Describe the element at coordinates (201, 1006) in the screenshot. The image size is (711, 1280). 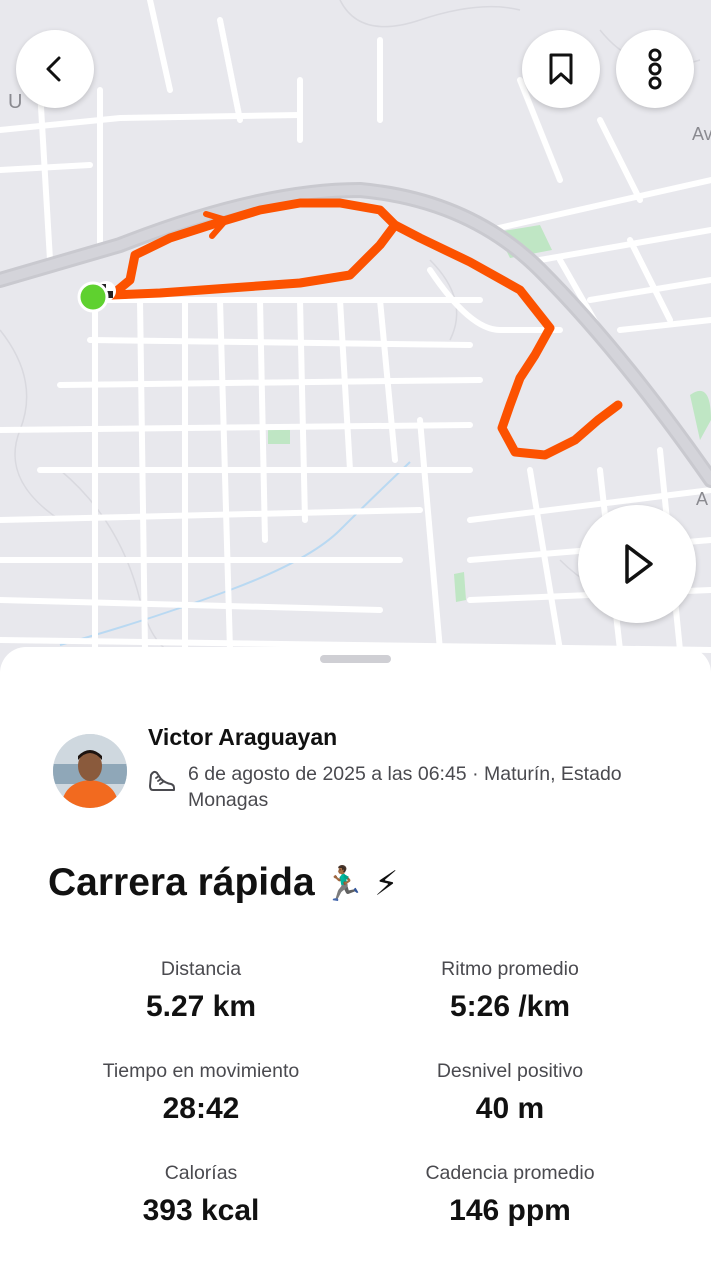
I see `stat-value: 5.27 km` at that location.